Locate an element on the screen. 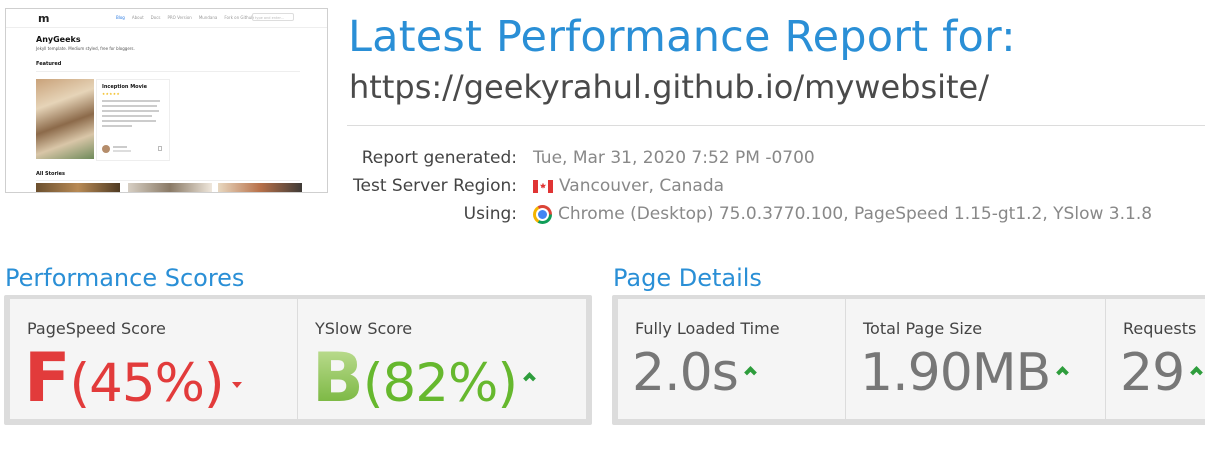 The height and width of the screenshot is (457, 1205). requests-label: Requests is located at coordinates (1160, 328).